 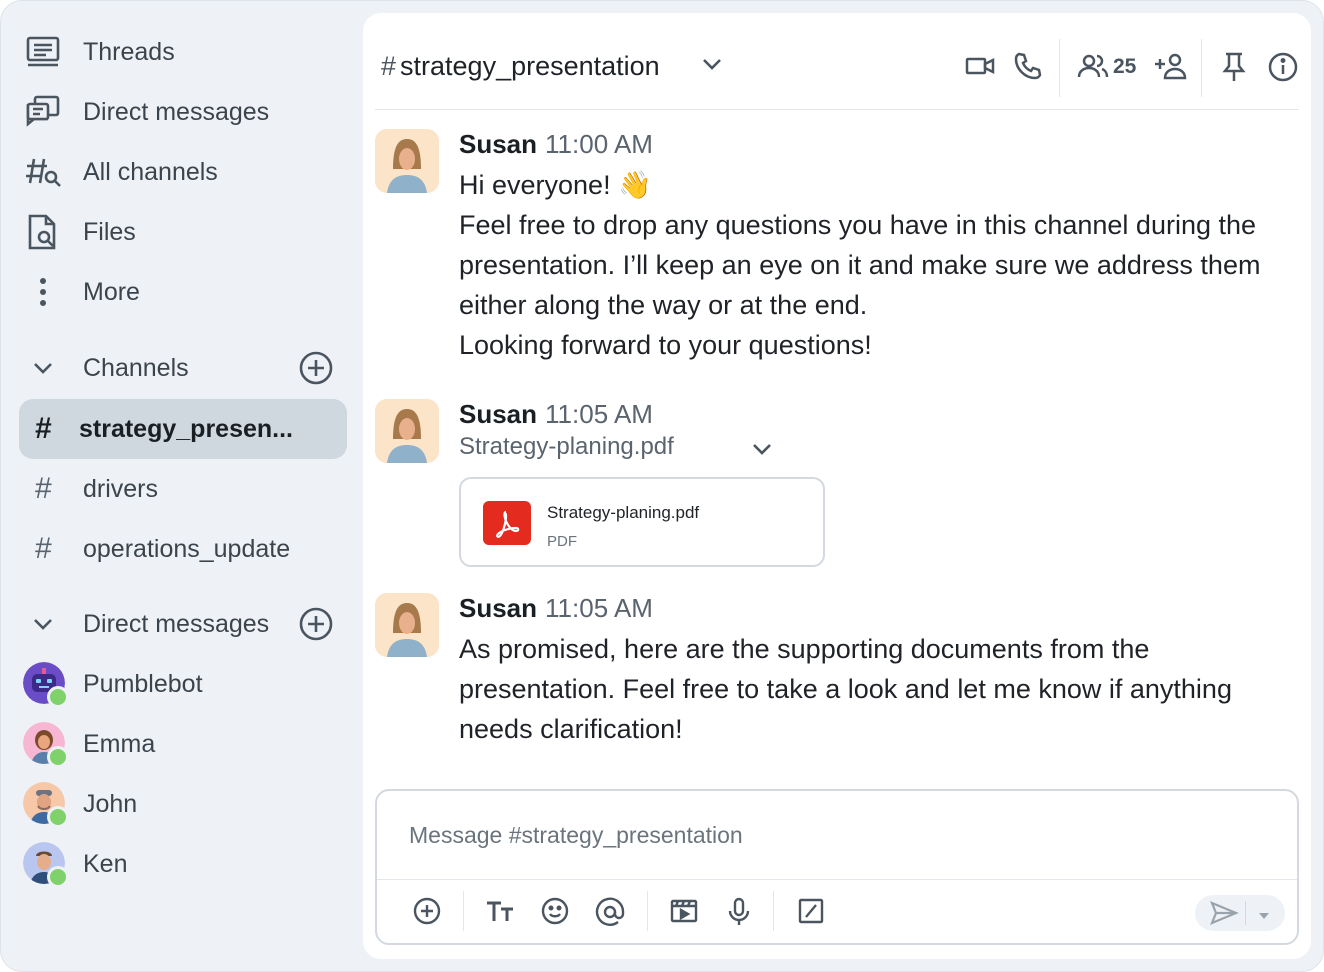 I want to click on message-header: Susan 11:00 AM, so click(x=879, y=144).